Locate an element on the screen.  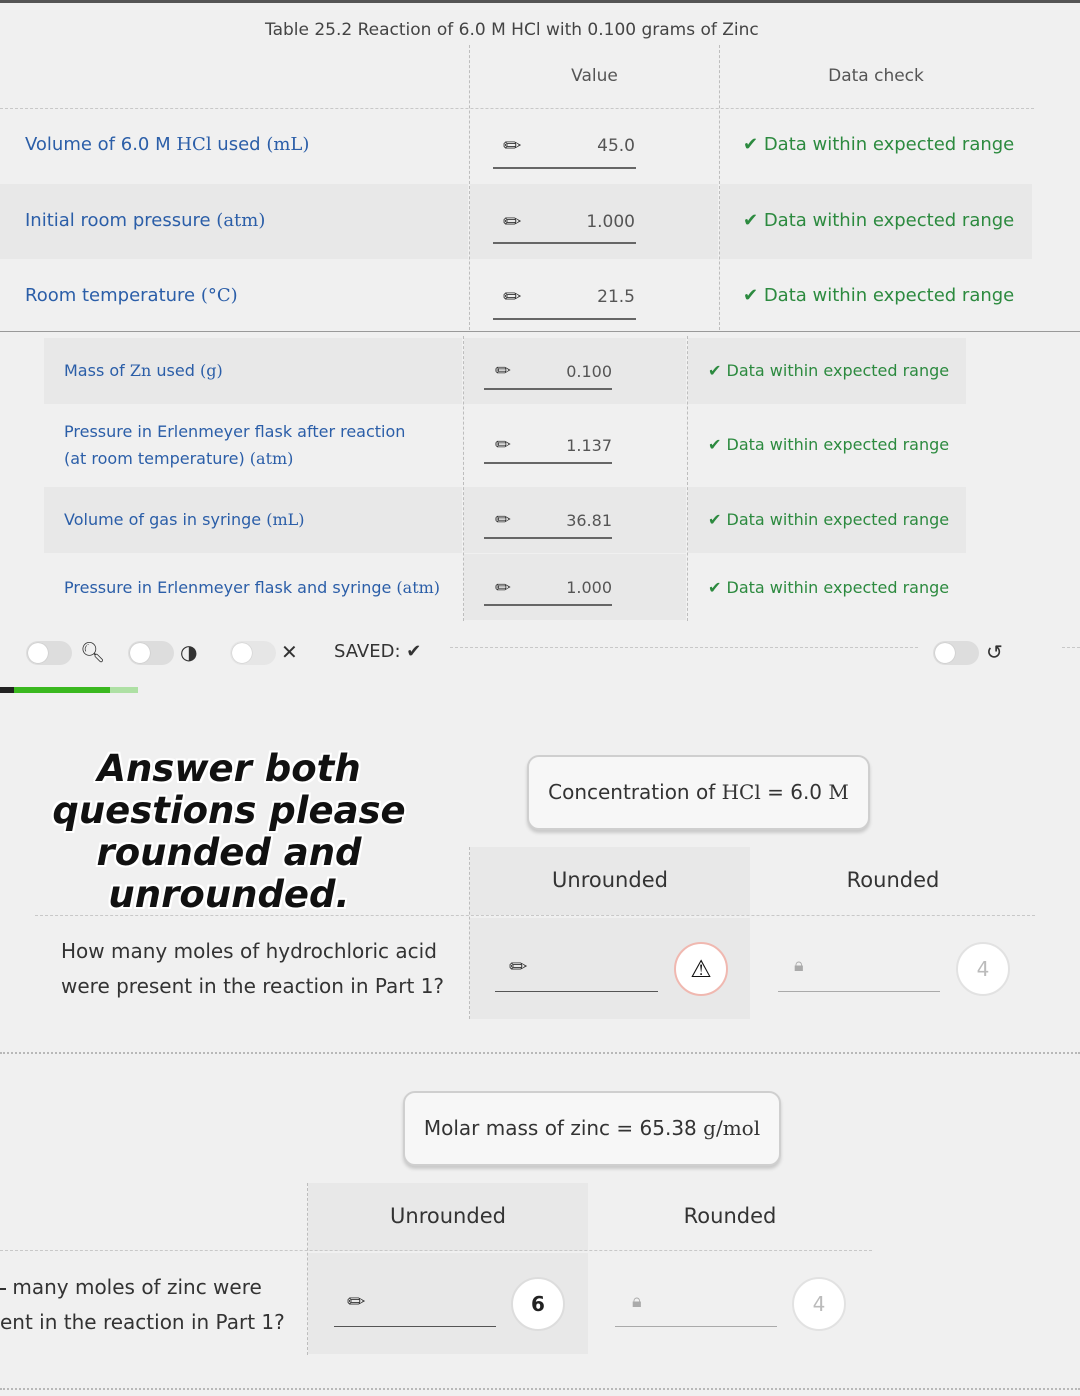
row-label-syringe-volume: Volume of gas in syringe (mL) is located at coordinates (184, 519).